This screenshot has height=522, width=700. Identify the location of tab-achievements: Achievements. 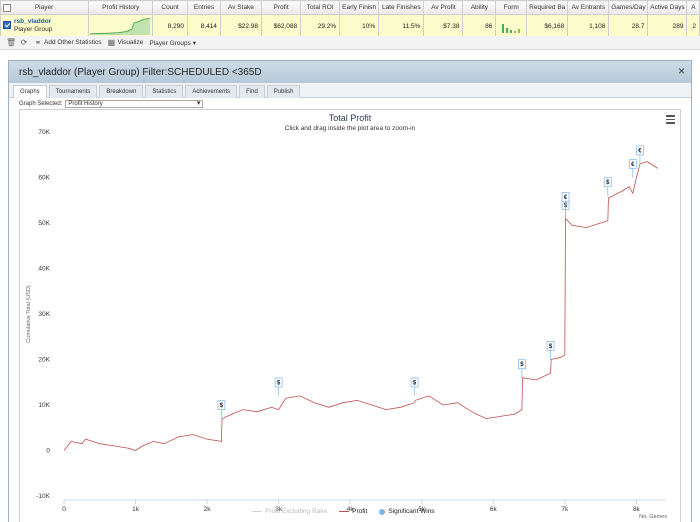
(211, 91).